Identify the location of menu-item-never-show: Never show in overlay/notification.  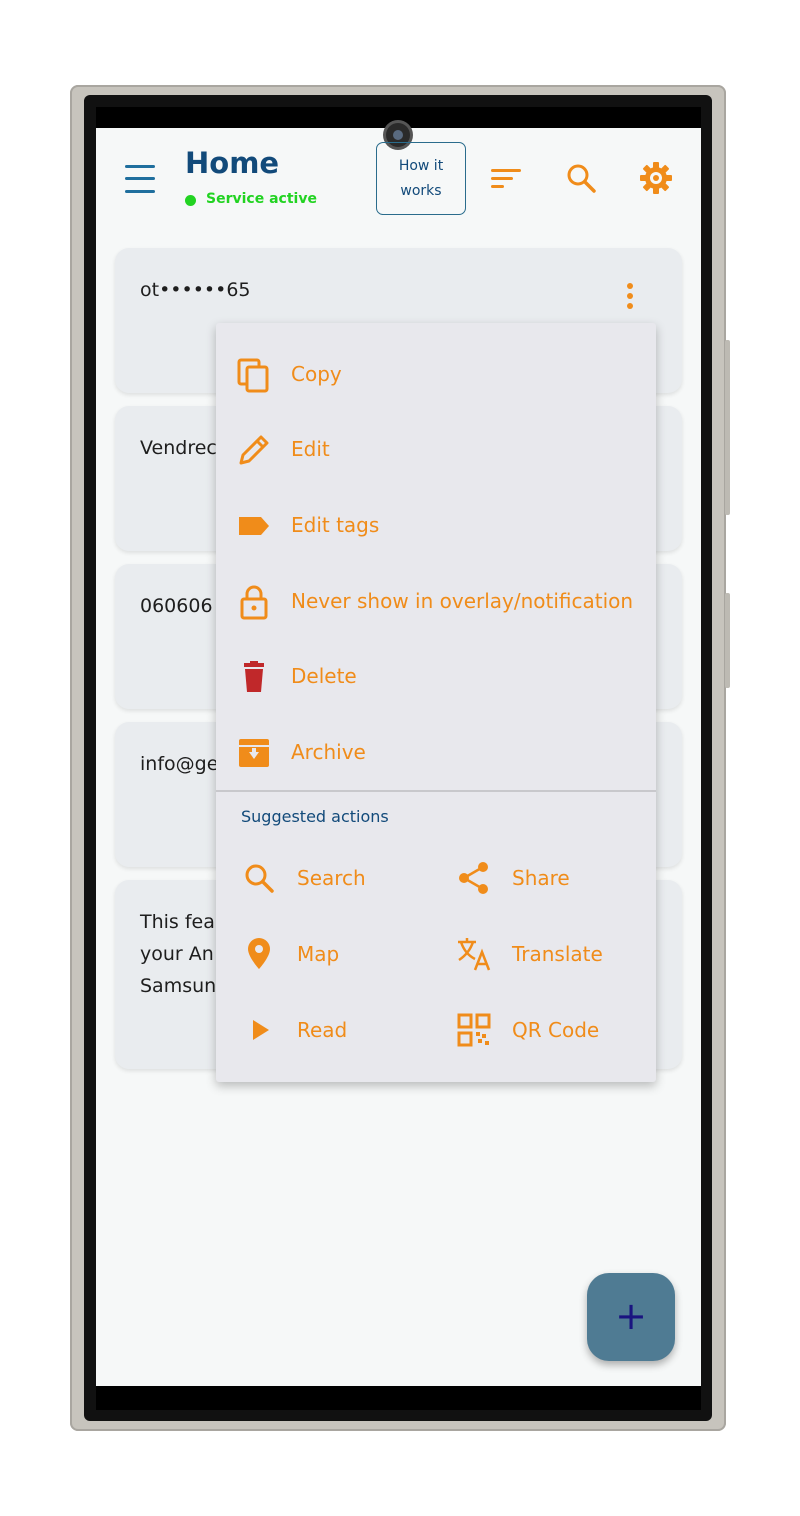
(436, 602).